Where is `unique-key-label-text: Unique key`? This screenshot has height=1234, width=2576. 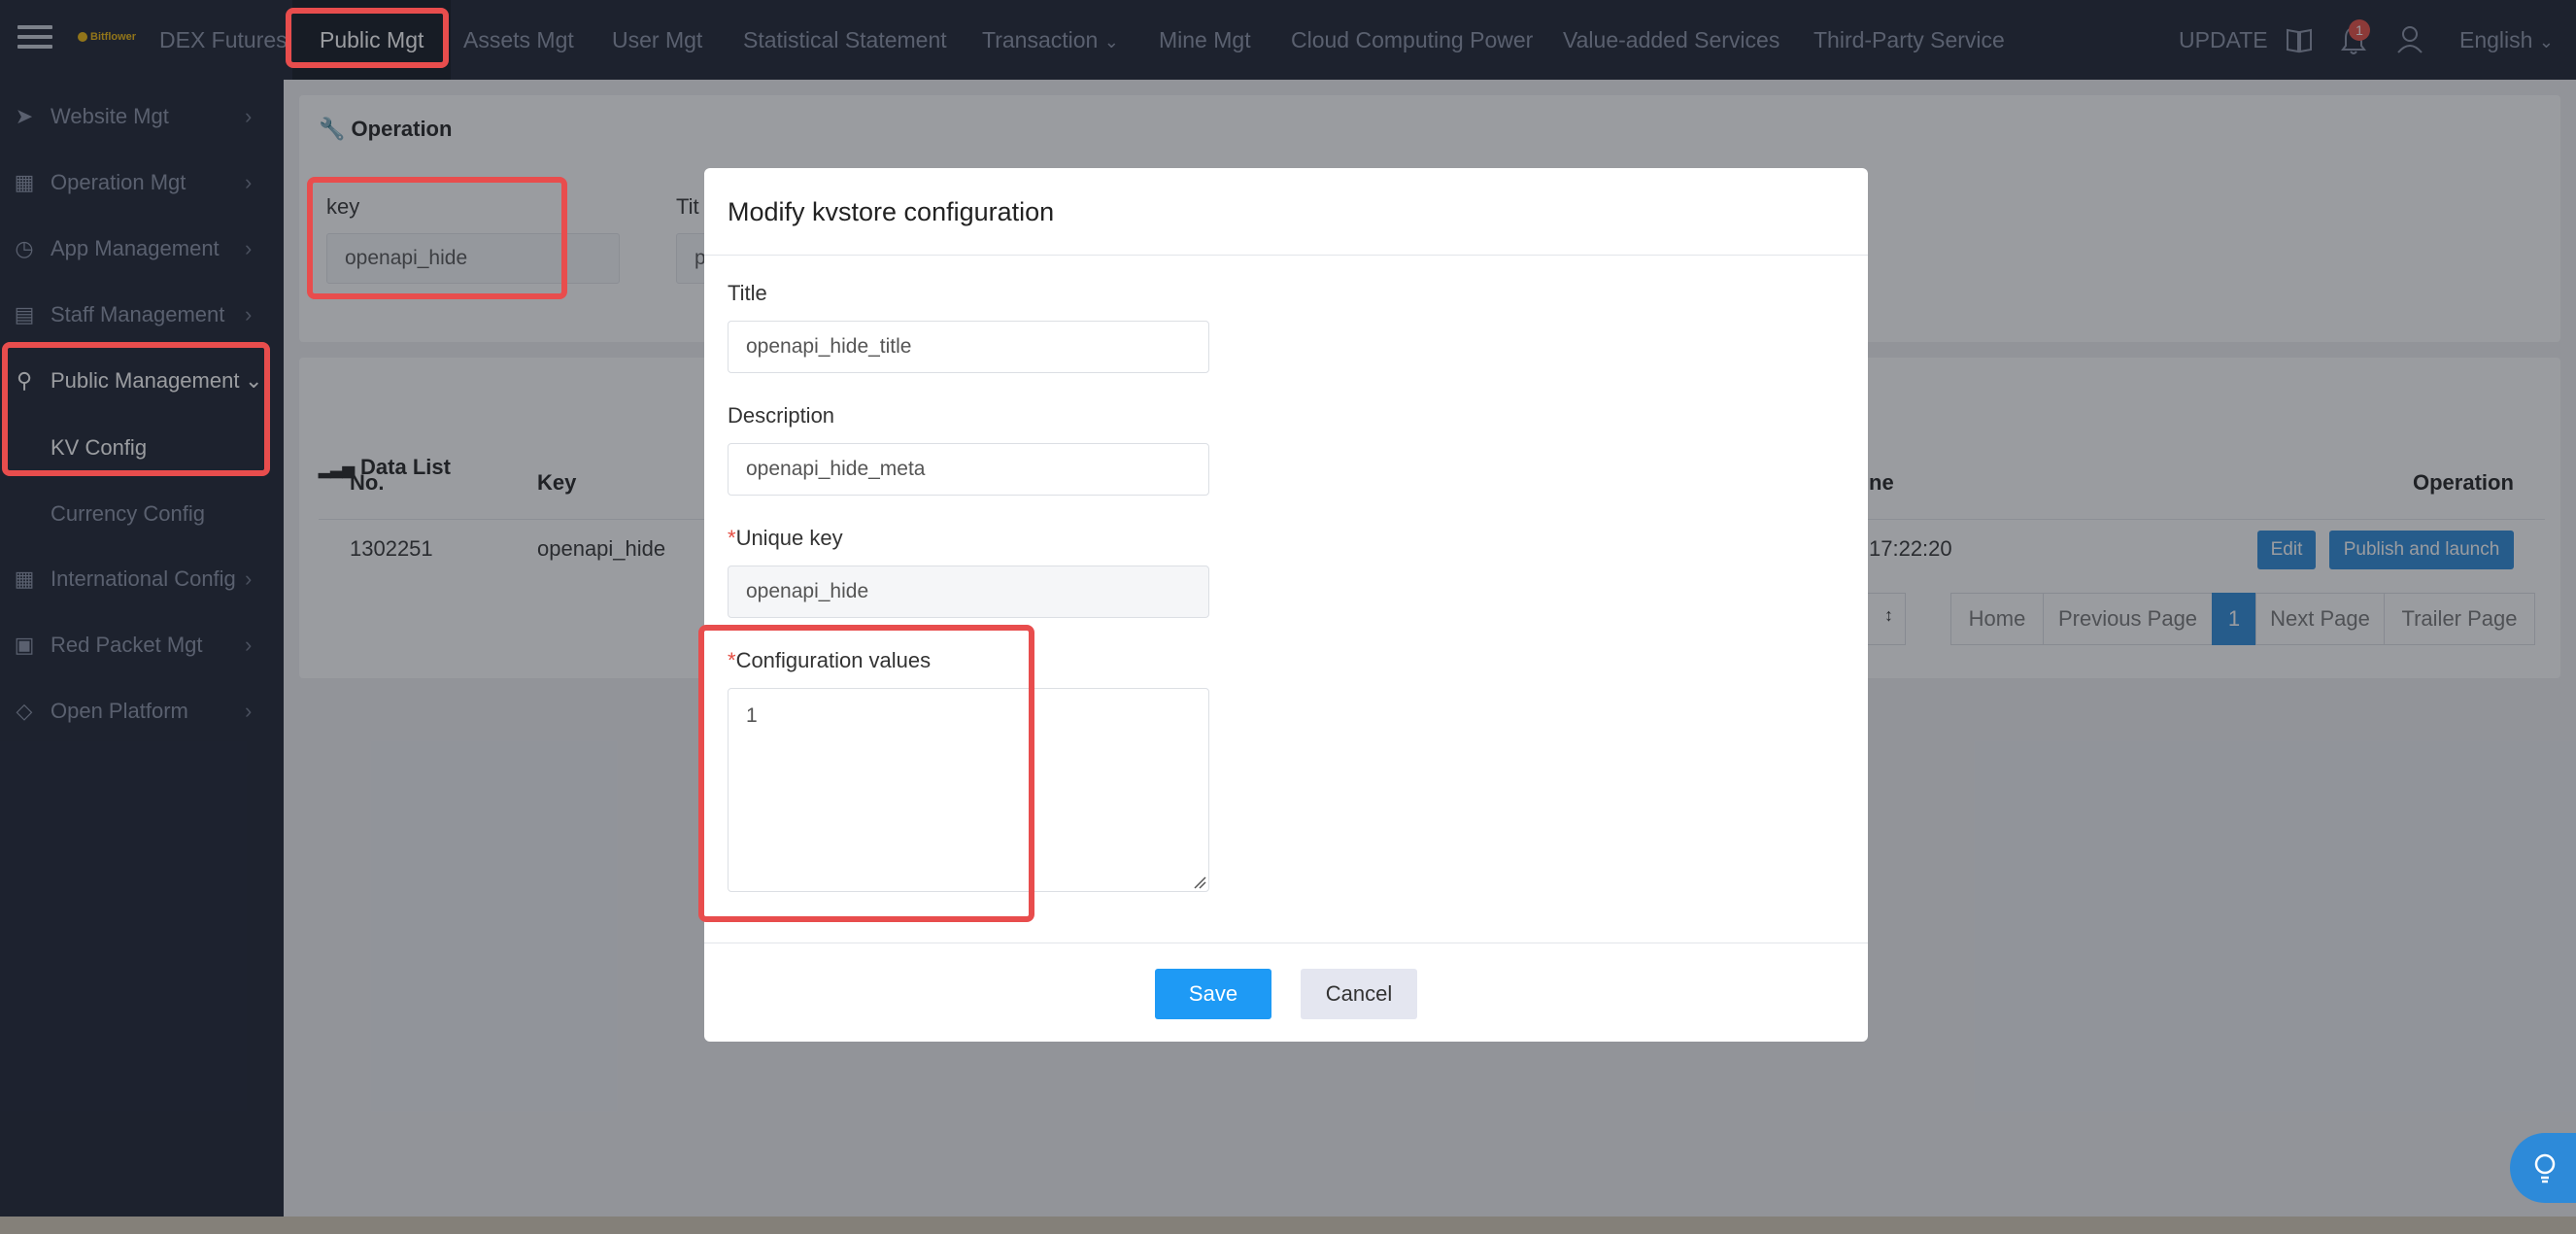 unique-key-label-text: Unique key is located at coordinates (789, 538).